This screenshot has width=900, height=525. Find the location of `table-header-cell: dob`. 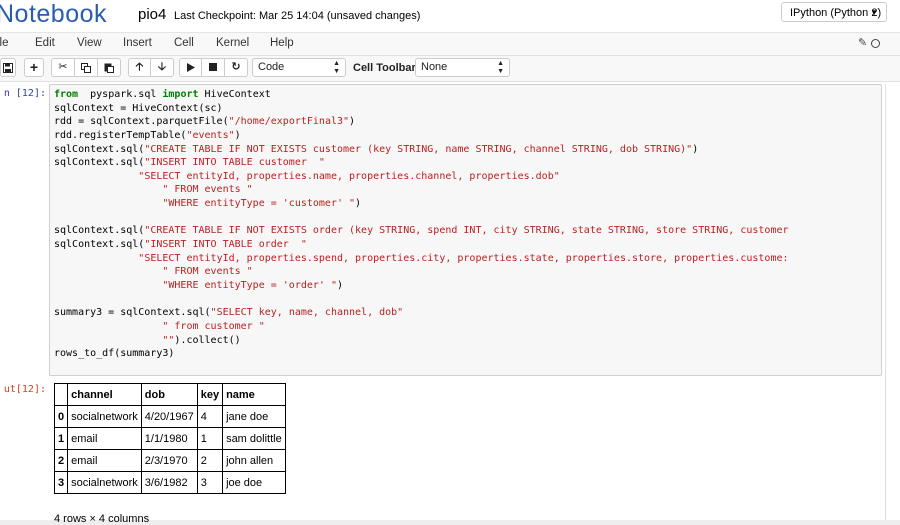

table-header-cell: dob is located at coordinates (169, 394).